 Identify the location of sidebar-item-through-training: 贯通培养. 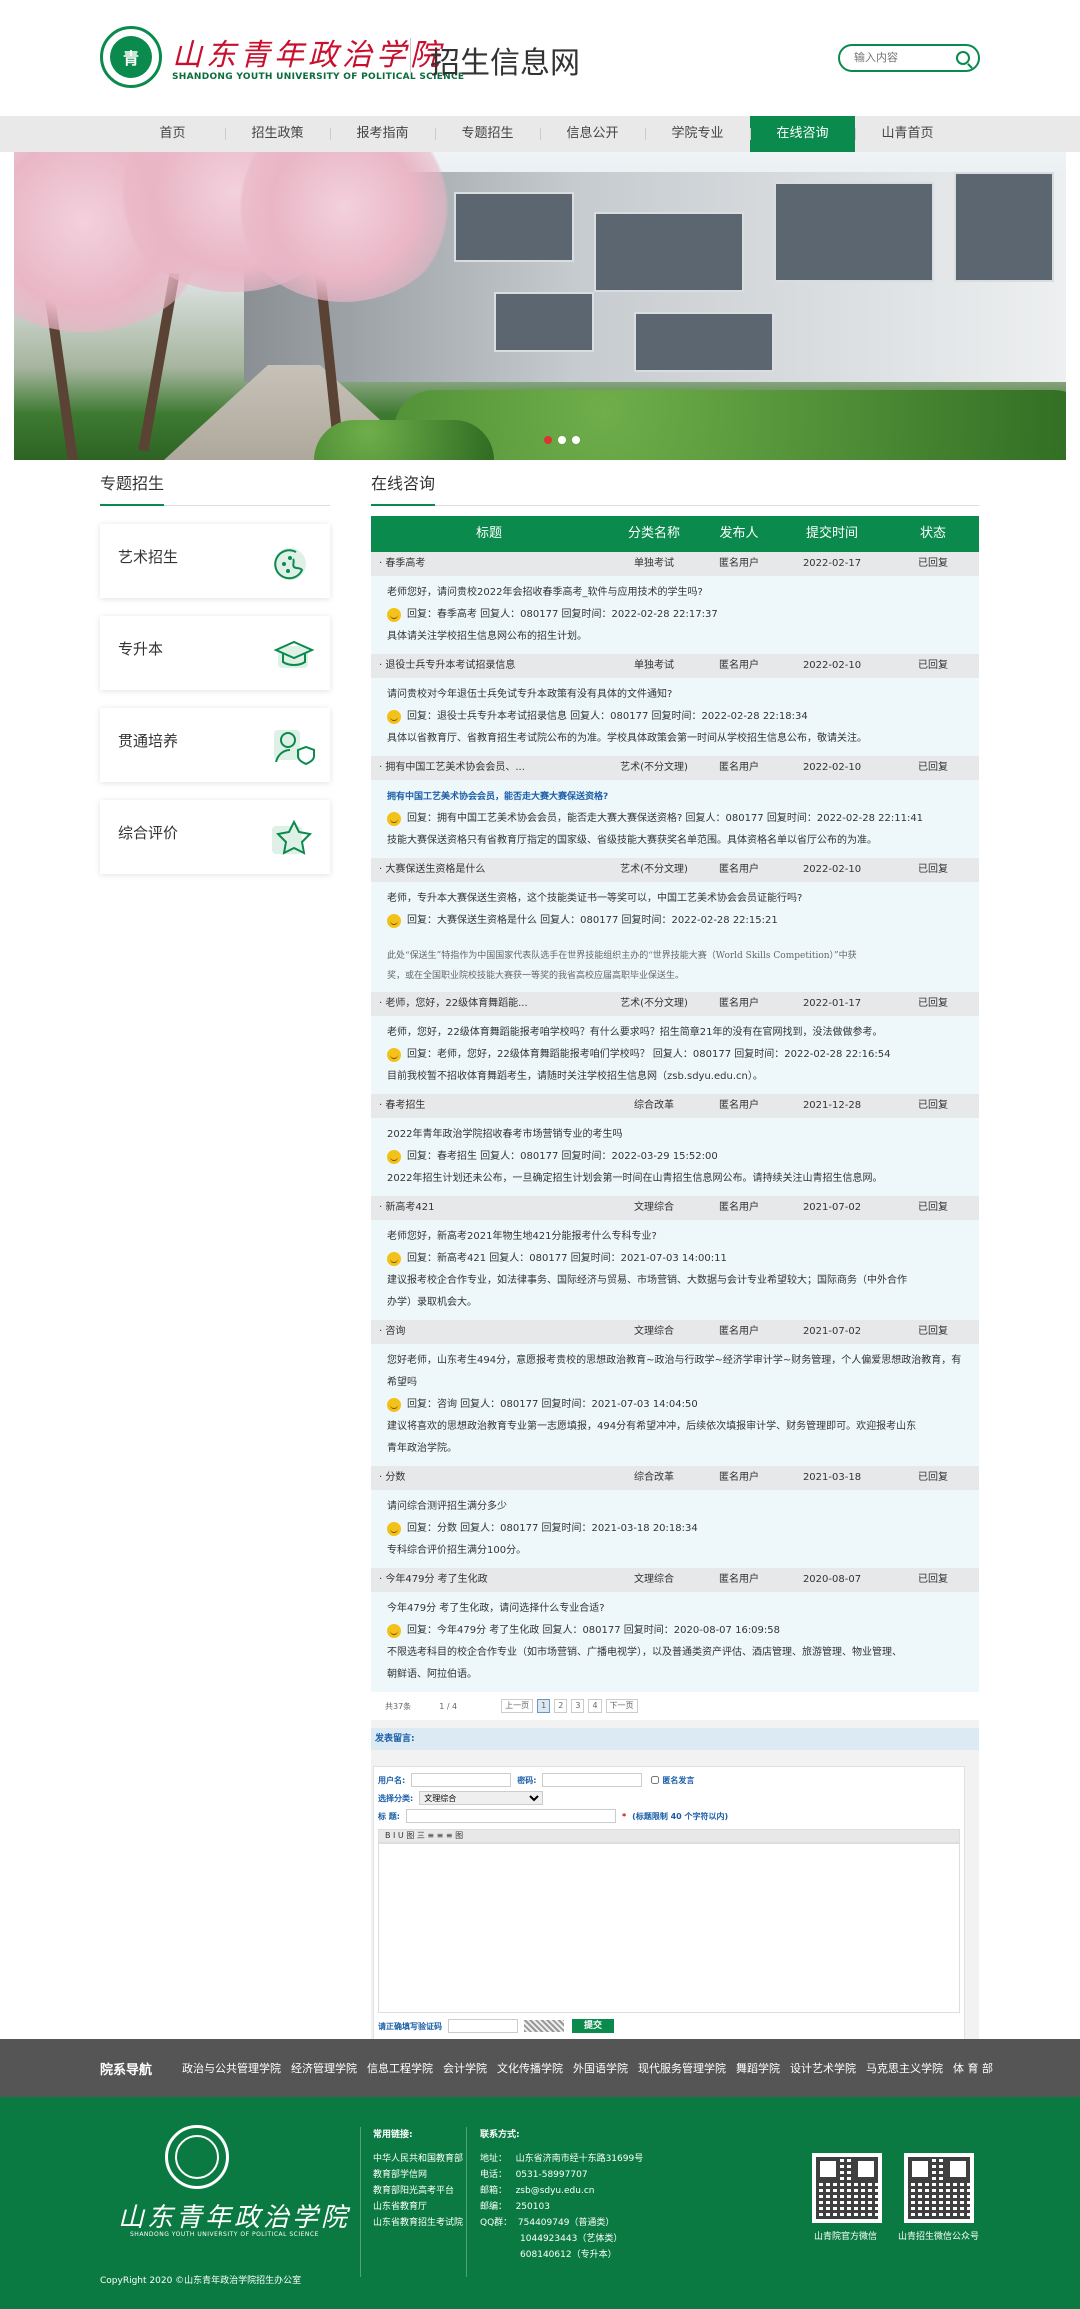
(215, 745).